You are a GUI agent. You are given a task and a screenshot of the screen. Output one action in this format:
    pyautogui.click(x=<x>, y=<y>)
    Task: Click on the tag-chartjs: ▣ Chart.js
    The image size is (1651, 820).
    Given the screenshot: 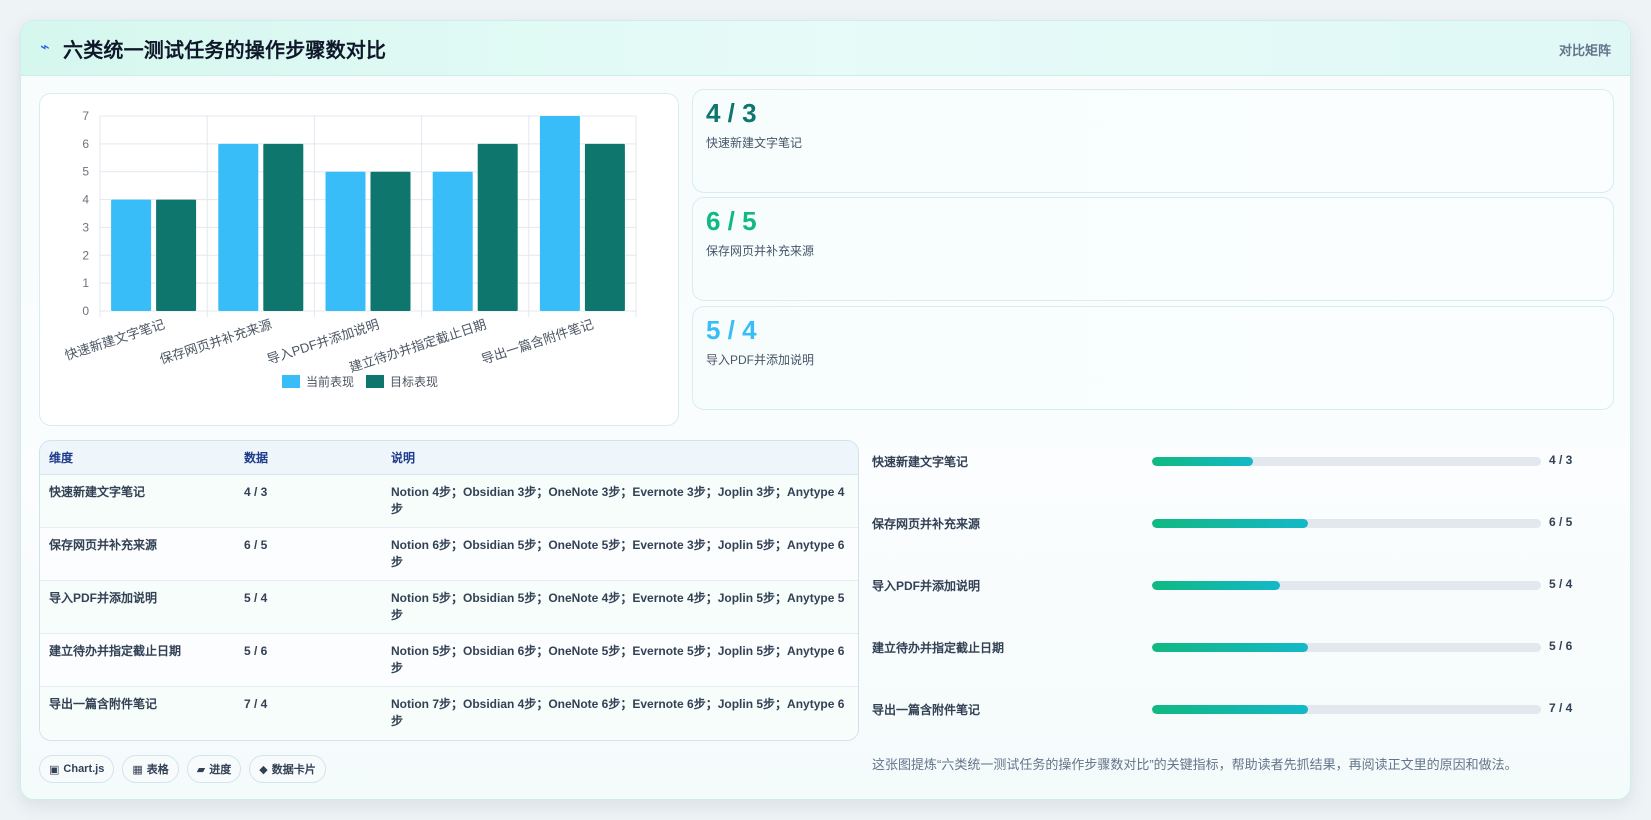 What is the action you would take?
    pyautogui.click(x=77, y=769)
    